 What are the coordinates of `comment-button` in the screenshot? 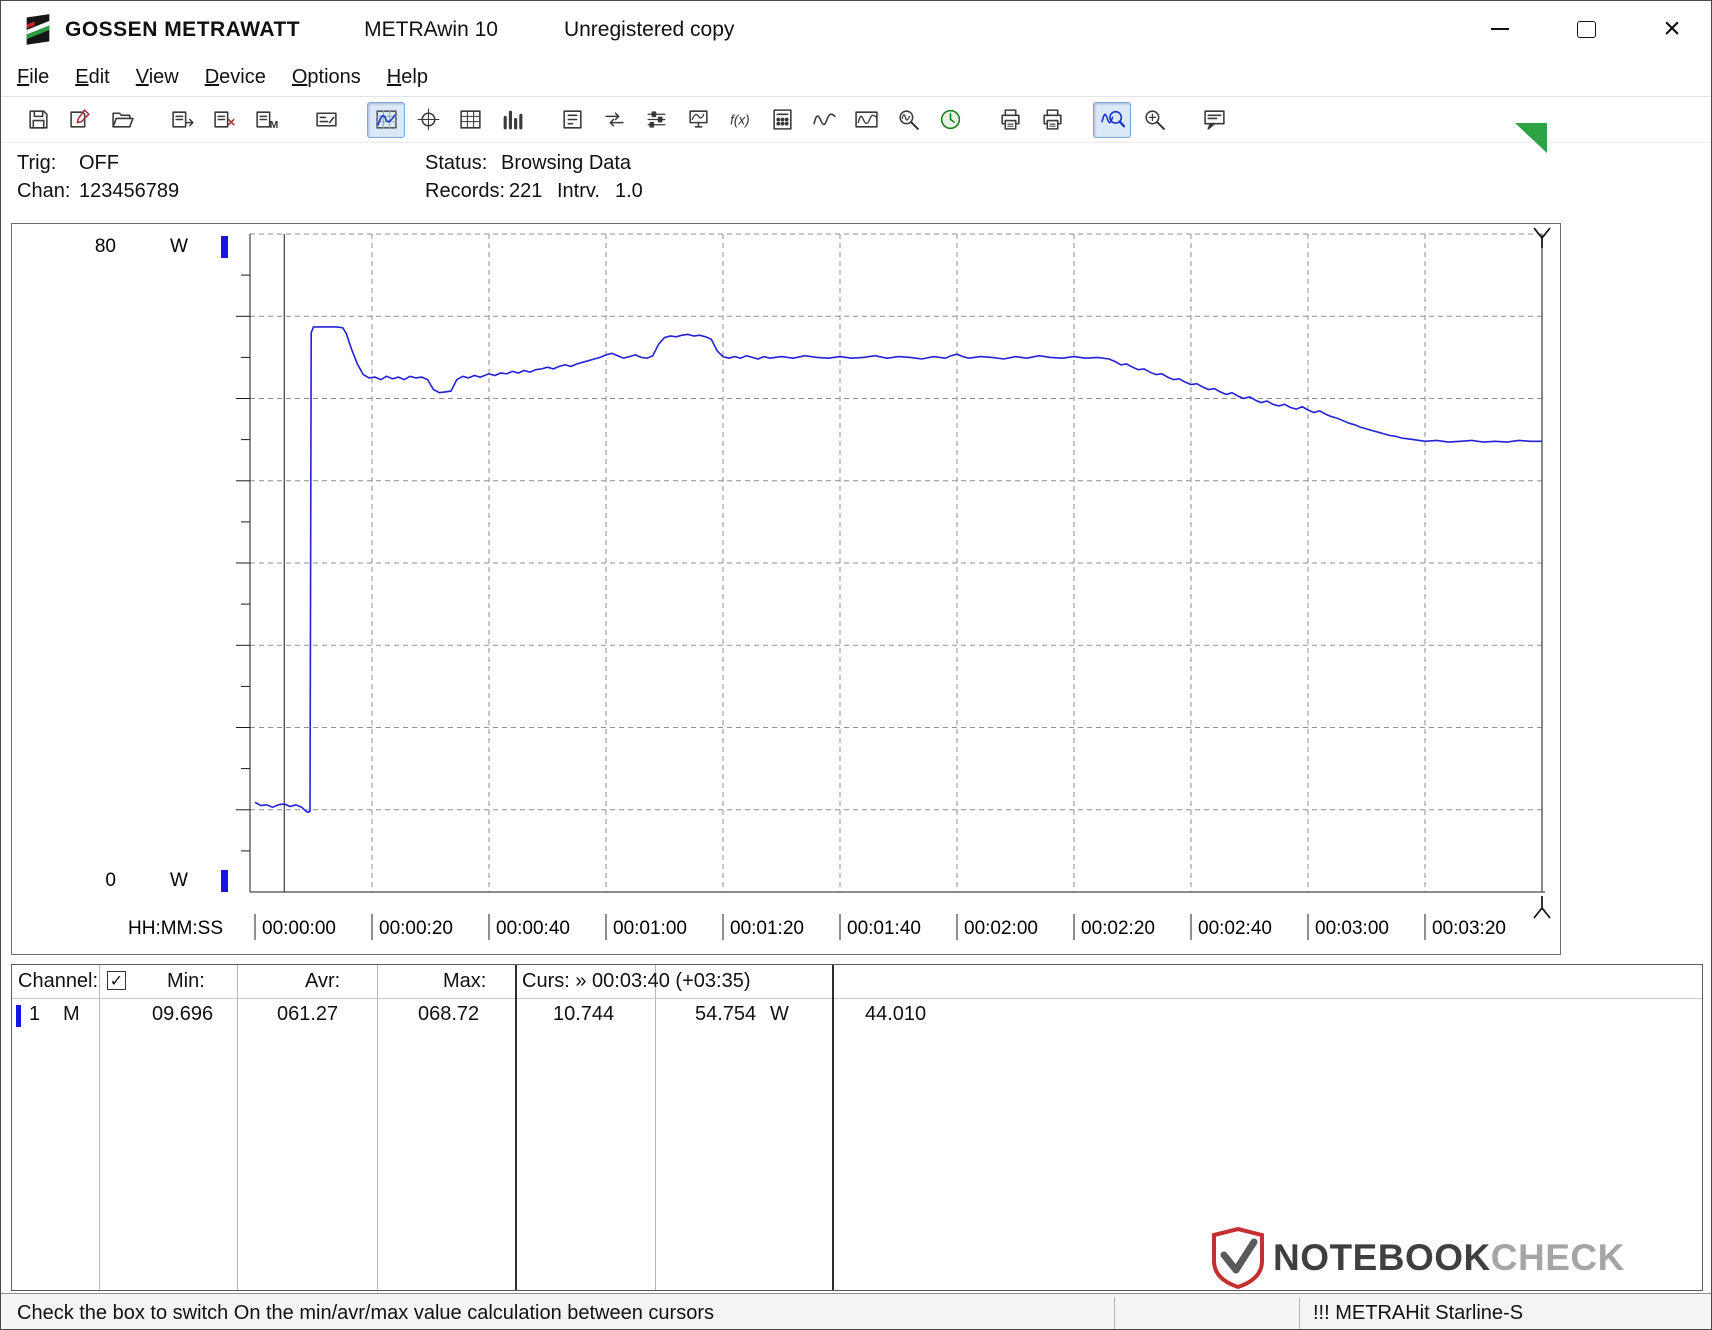 It's located at (1214, 120).